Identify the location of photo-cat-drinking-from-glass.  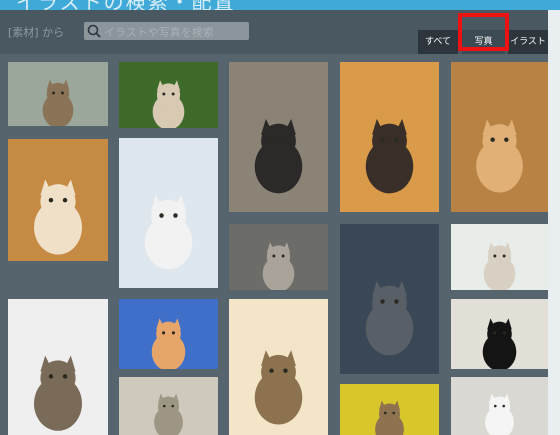
(389, 299).